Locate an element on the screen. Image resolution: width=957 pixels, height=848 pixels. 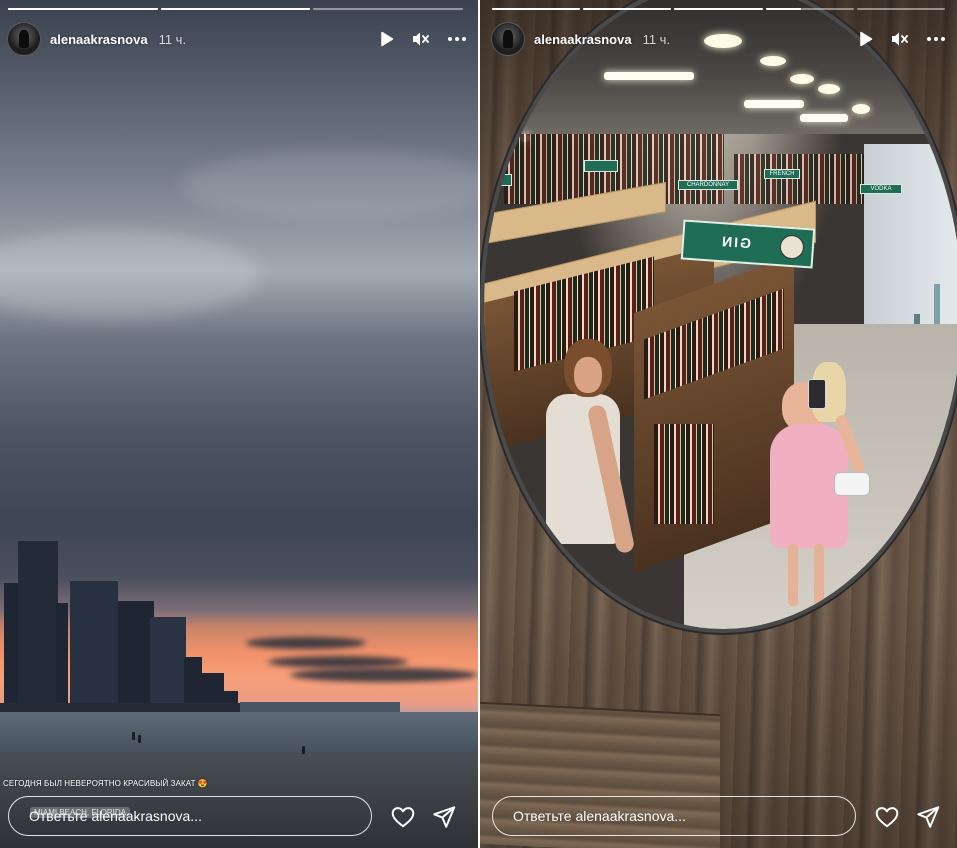
store-ceiling is located at coordinates (720, 67).